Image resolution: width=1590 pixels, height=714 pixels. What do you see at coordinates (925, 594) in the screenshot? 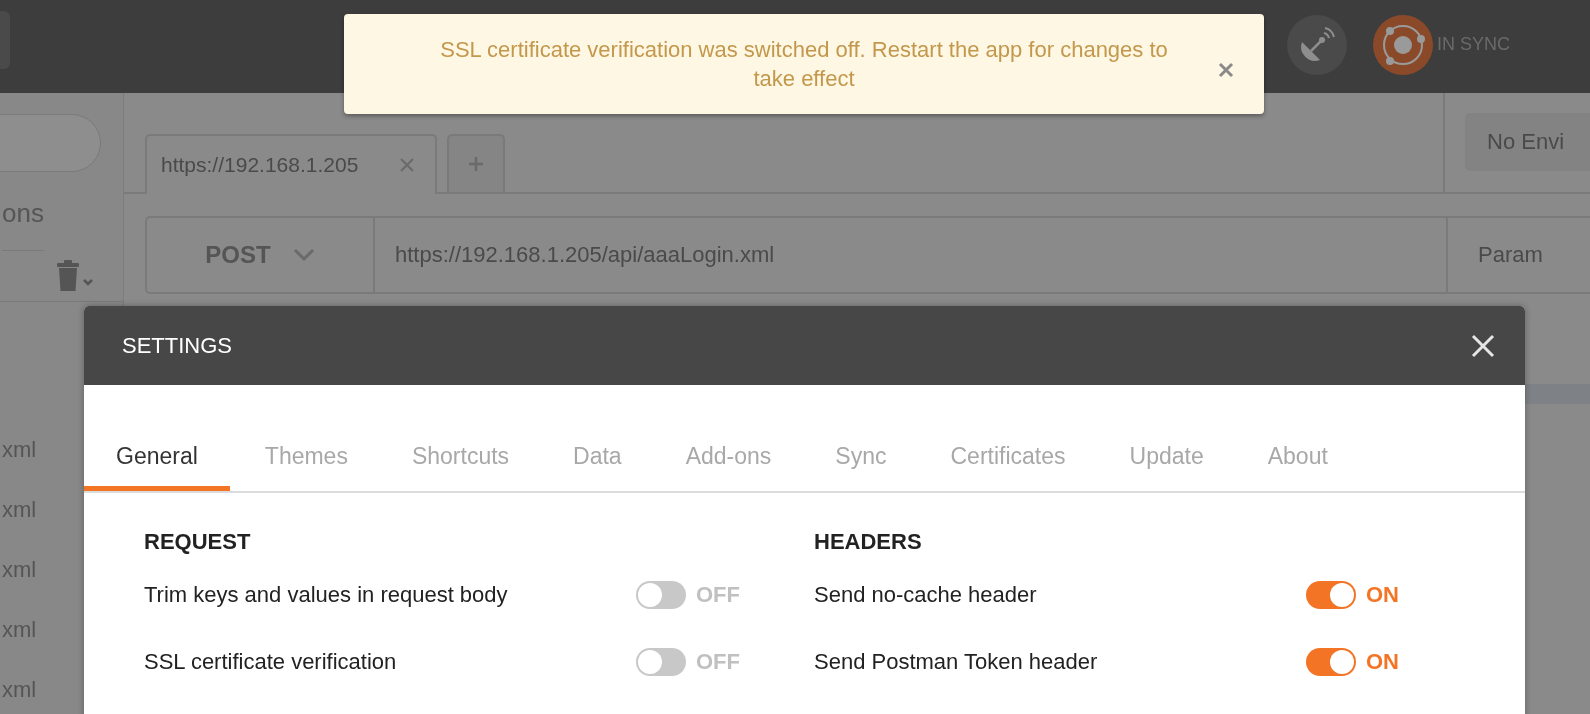
I see `setting-label: Send no-cache header` at bounding box center [925, 594].